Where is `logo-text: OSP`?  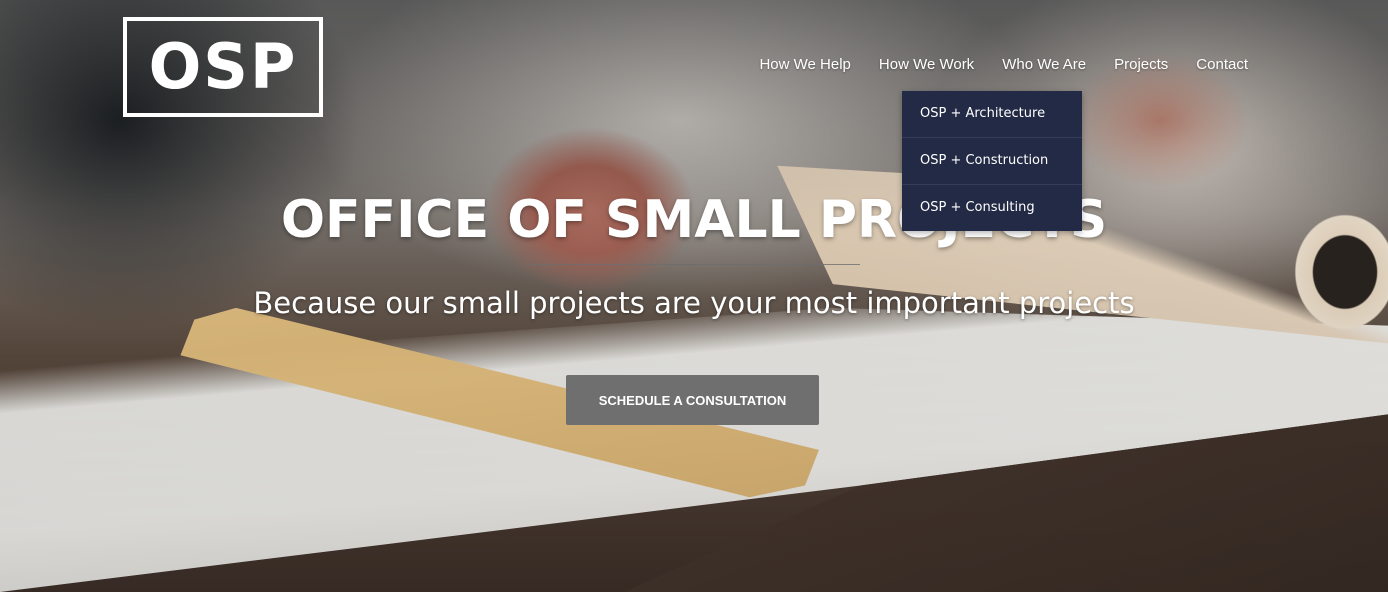 logo-text: OSP is located at coordinates (223, 66).